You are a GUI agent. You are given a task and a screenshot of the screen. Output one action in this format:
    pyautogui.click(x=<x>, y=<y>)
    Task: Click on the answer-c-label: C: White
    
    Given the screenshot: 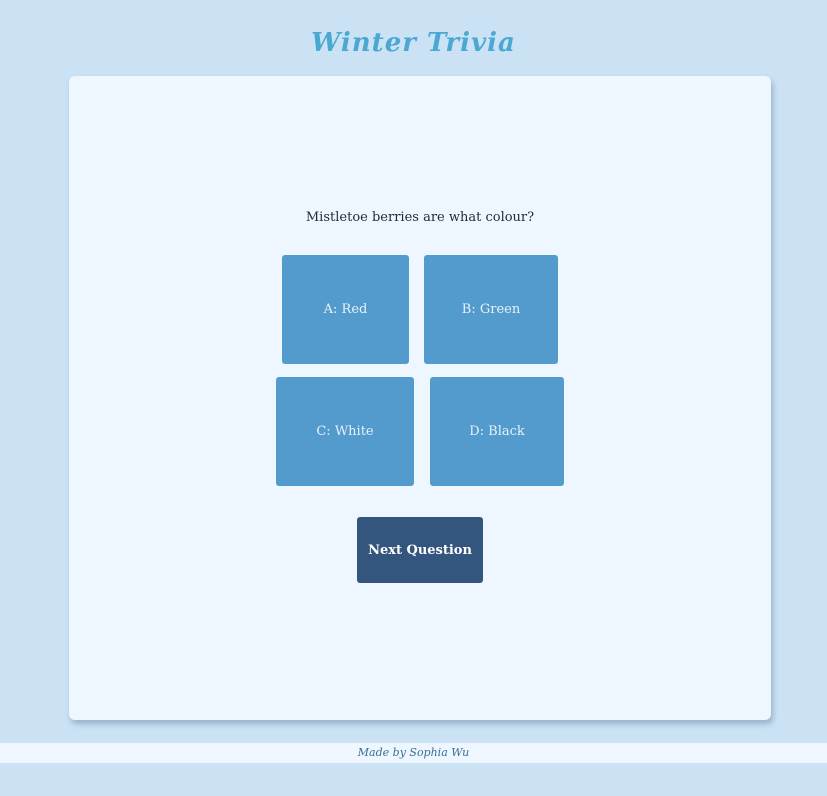 What is the action you would take?
    pyautogui.click(x=345, y=431)
    